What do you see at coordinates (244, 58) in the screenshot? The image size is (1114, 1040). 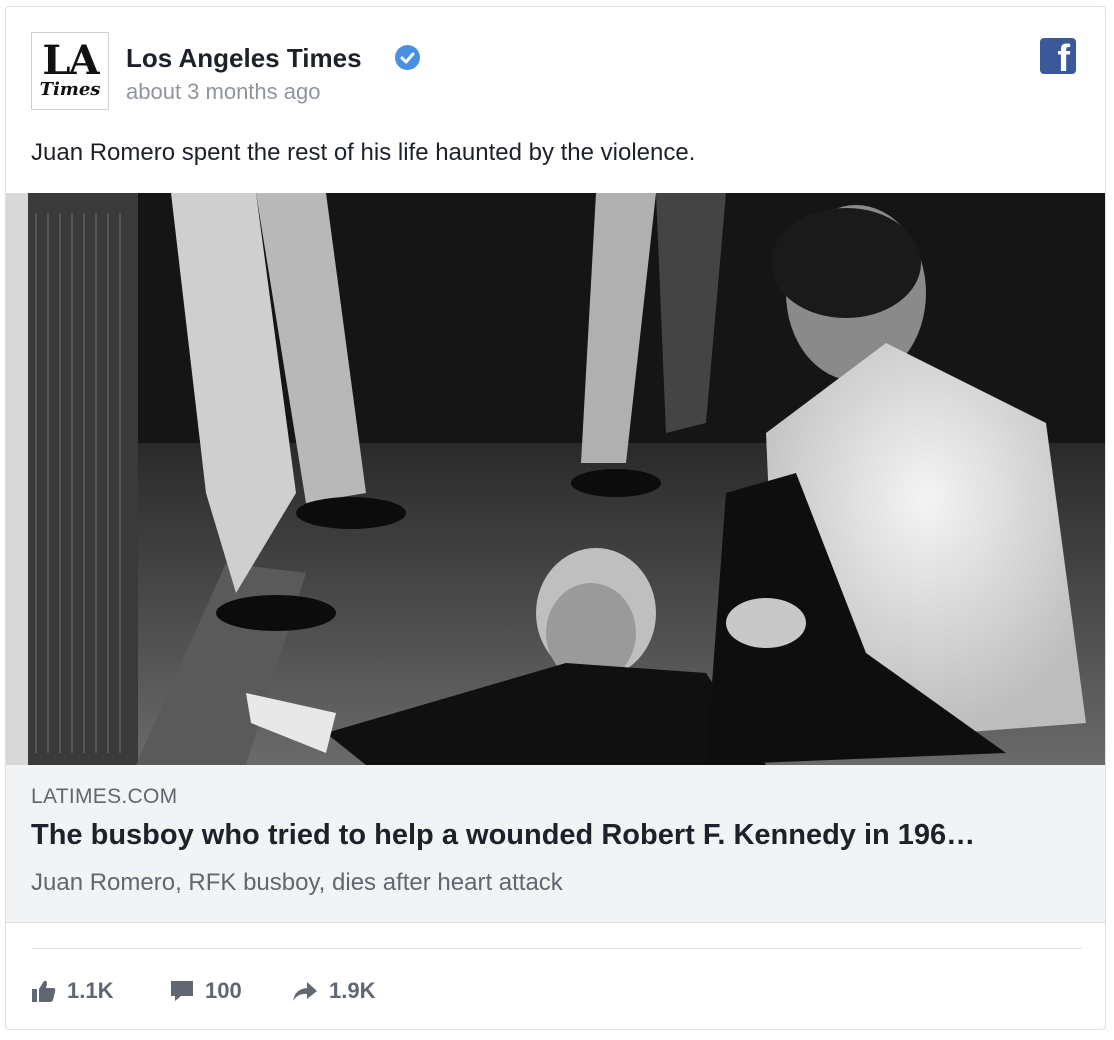 I see `page-name: Los Angeles Times` at bounding box center [244, 58].